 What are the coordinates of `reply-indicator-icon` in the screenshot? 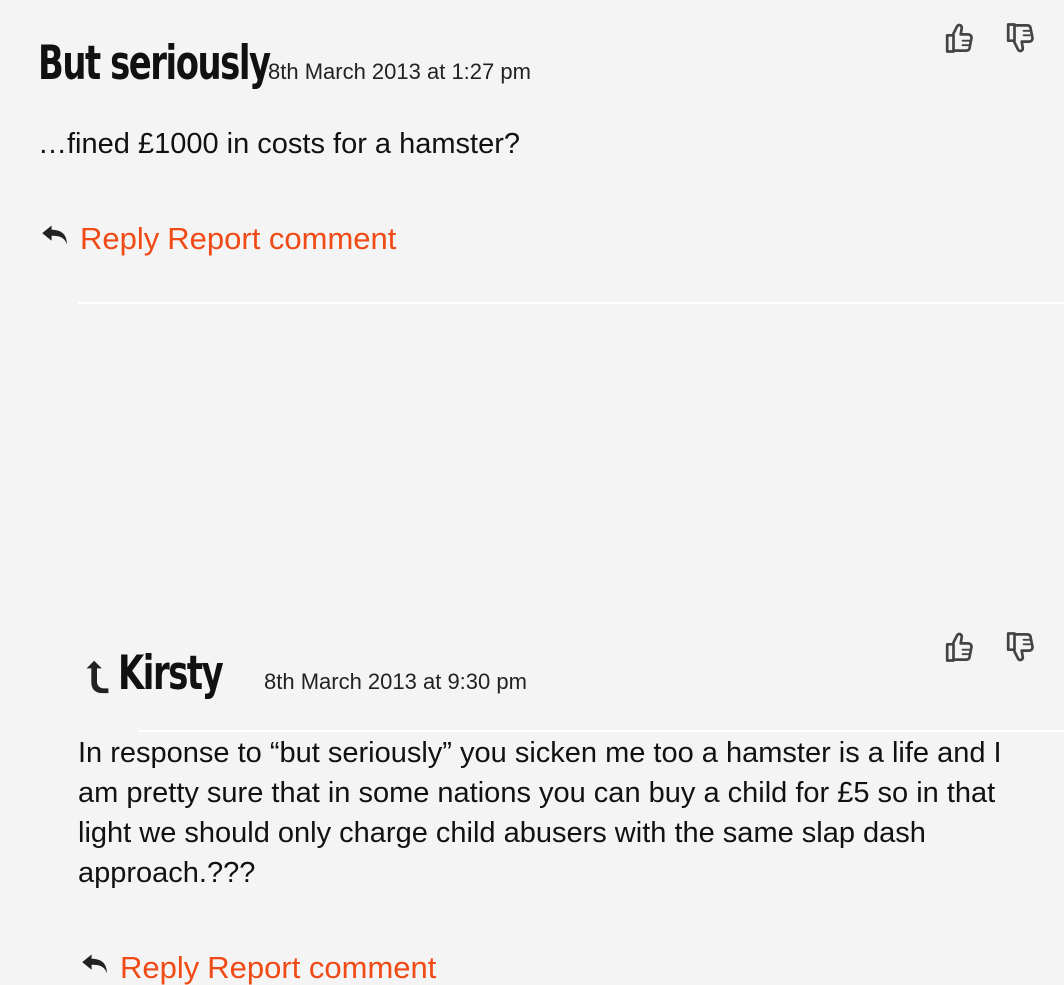 It's located at (97, 676).